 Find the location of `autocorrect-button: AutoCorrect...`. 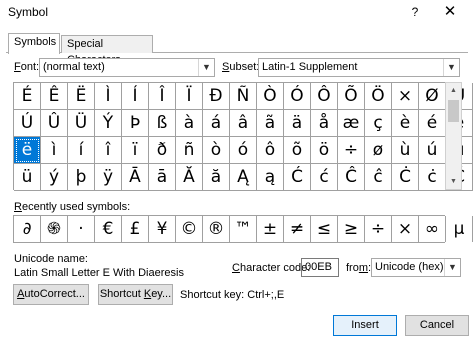

autocorrect-button: AutoCorrect... is located at coordinates (51, 294).